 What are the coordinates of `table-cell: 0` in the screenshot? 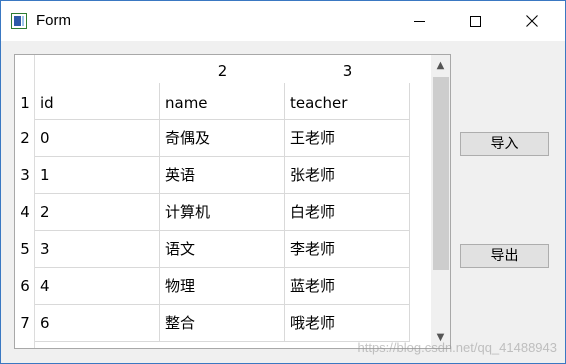 It's located at (97, 138).